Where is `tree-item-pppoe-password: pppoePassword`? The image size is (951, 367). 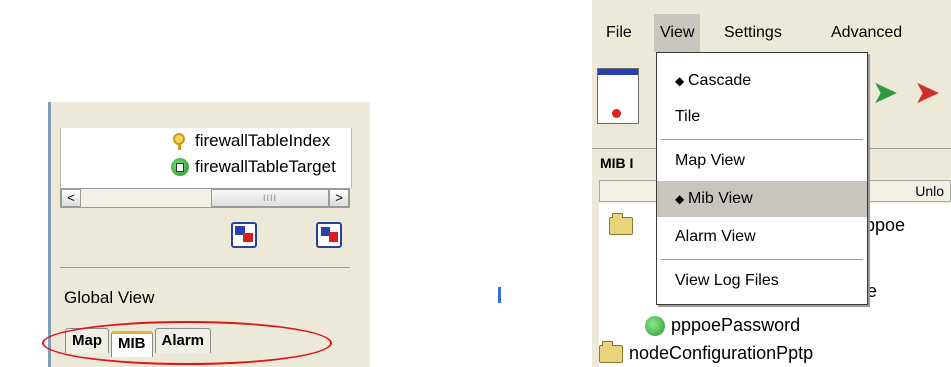 tree-item-pppoe-password: pppoePassword is located at coordinates (722, 325).